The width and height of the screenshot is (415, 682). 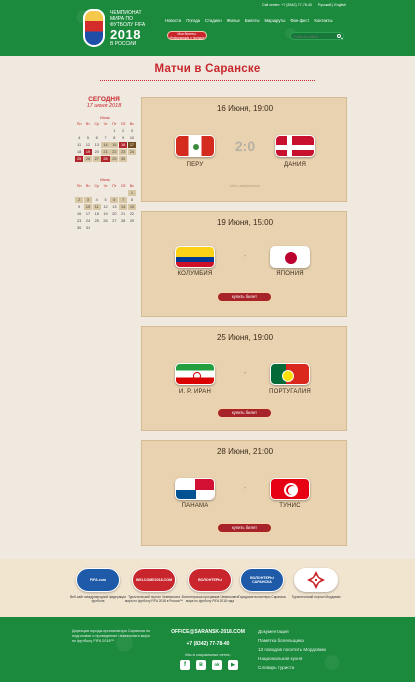 What do you see at coordinates (201, 665) in the screenshot?
I see `vk-icon: в` at bounding box center [201, 665].